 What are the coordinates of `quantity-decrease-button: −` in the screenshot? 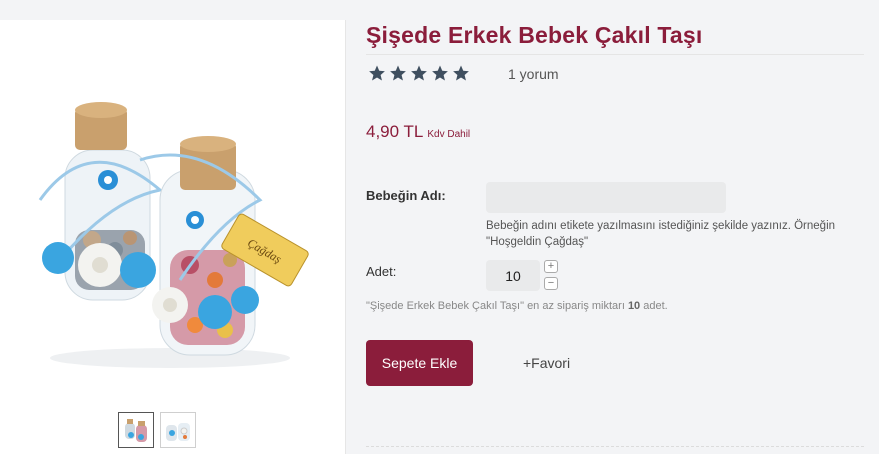 It's located at (551, 283).